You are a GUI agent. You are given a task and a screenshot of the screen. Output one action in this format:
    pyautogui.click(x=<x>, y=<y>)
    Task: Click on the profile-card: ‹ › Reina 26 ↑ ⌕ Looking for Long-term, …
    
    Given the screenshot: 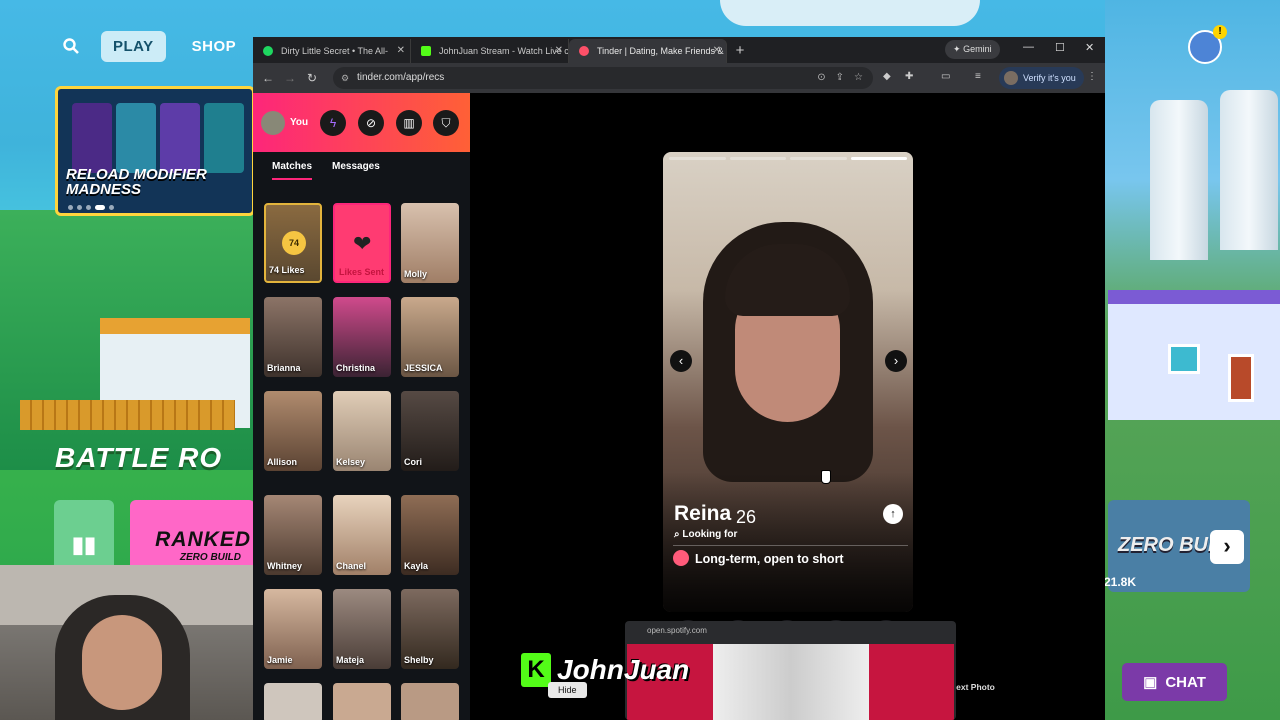 What is the action you would take?
    pyautogui.click(x=788, y=382)
    